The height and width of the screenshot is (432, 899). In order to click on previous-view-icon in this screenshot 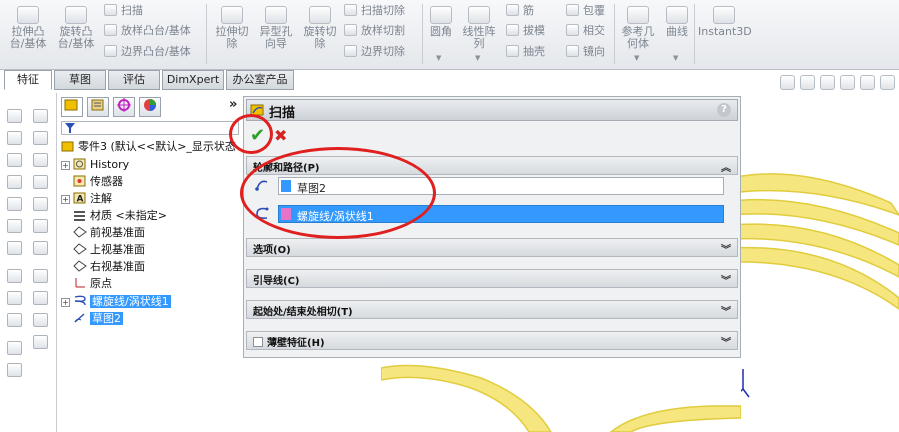, I will do `click(827, 82)`.